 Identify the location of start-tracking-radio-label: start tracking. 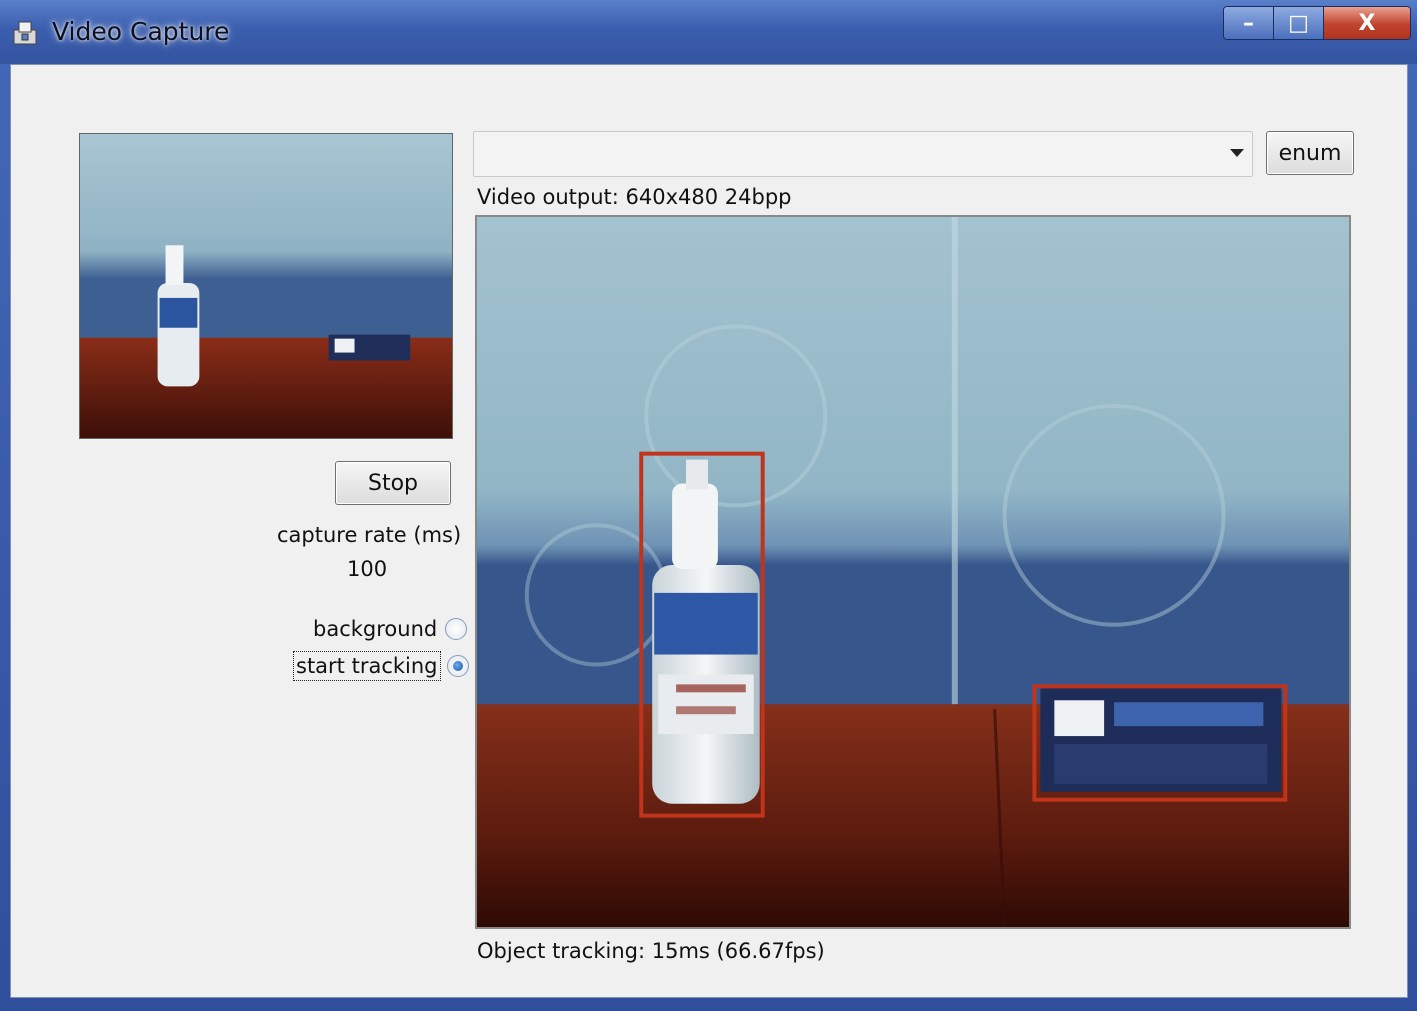
(367, 666).